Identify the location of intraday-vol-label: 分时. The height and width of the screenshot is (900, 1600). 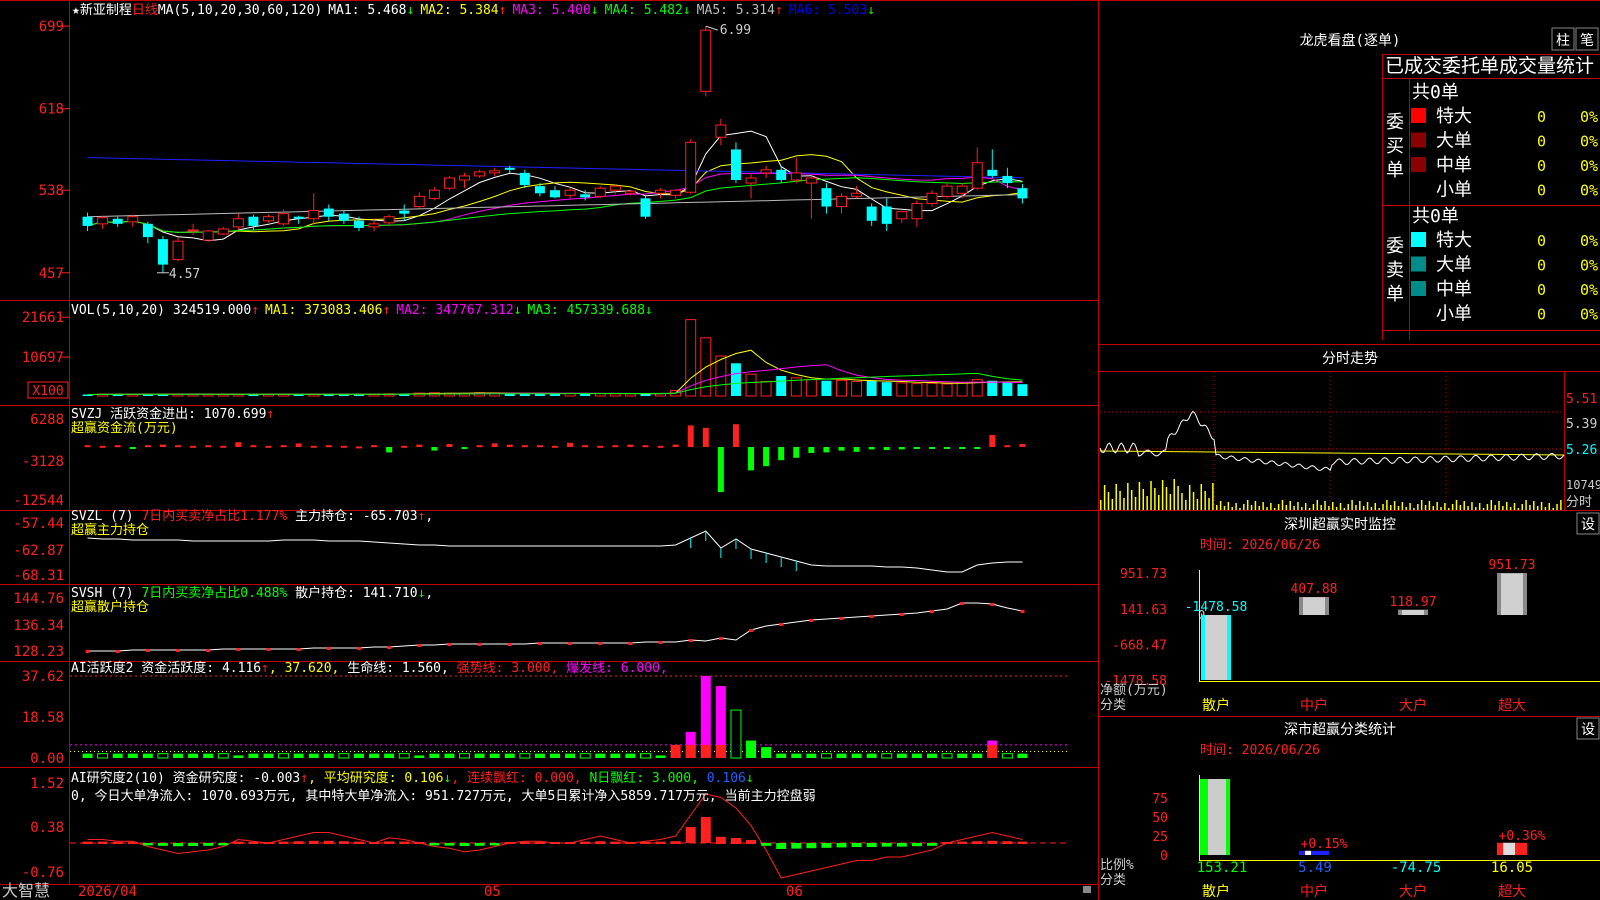
(1579, 502).